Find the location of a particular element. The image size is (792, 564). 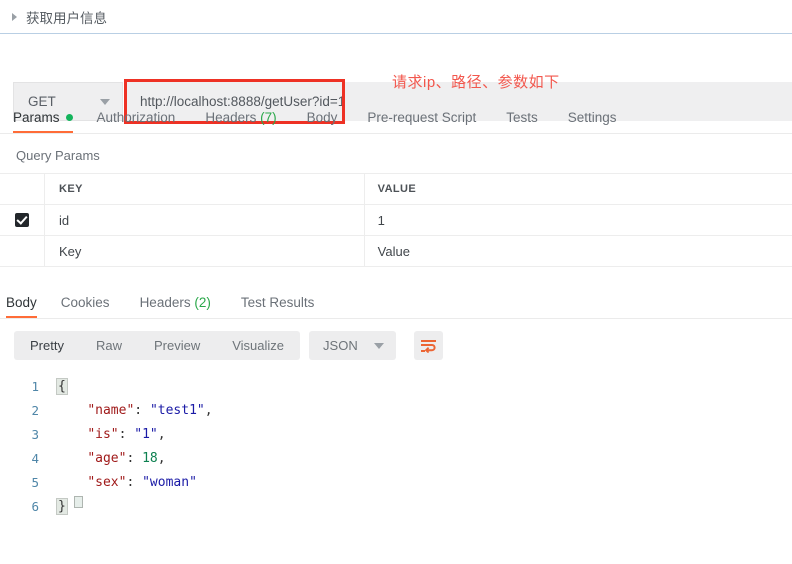

view-pretty: Pretty is located at coordinates (47, 345).